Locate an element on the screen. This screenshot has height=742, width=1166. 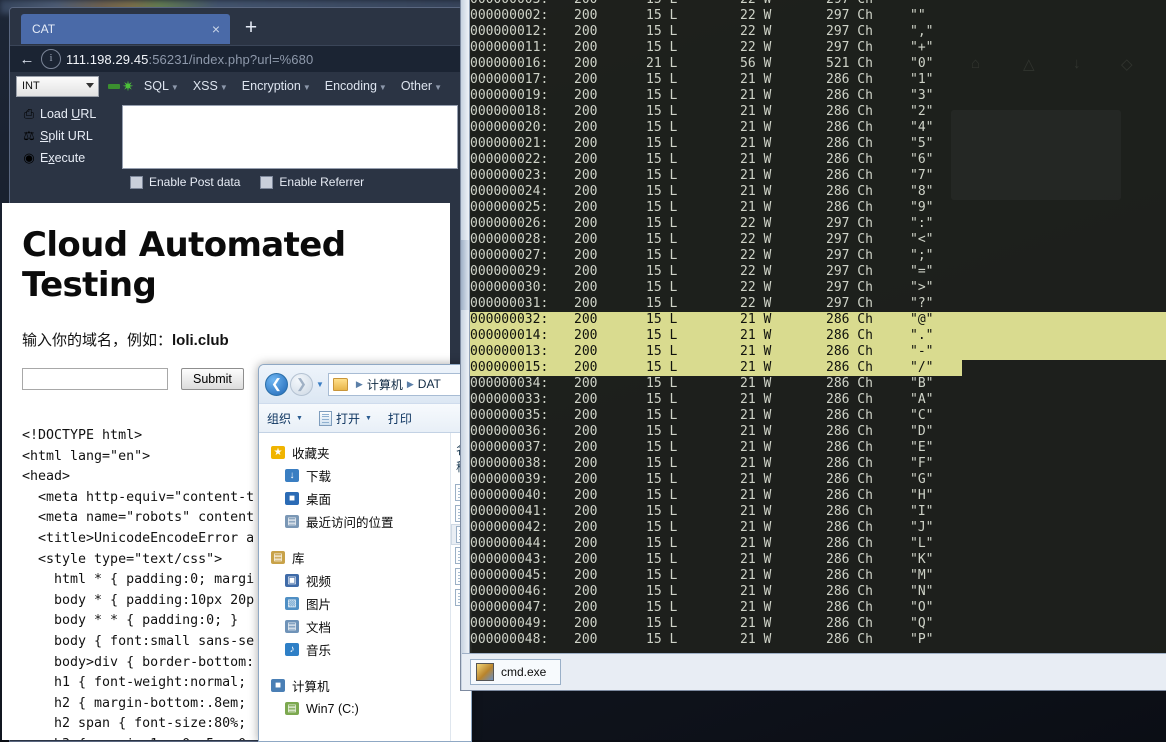
cmd-row-payload: "8" is located at coordinates (922, 191).